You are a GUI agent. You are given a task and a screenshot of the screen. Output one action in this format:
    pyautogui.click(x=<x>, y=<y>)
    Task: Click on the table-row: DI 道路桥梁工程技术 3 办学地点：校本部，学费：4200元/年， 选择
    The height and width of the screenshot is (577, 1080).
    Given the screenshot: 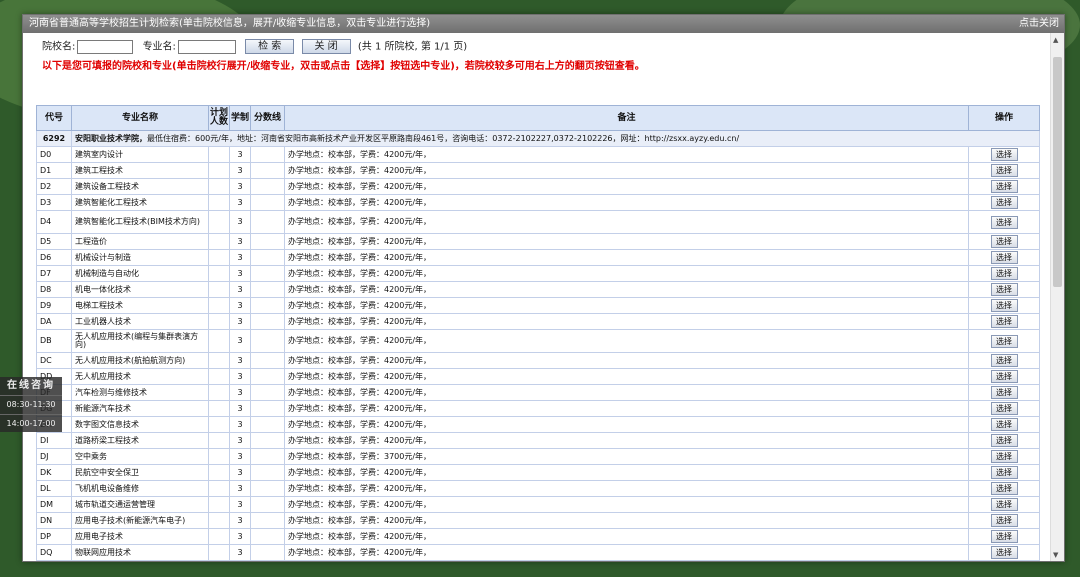 What is the action you would take?
    pyautogui.click(x=538, y=440)
    